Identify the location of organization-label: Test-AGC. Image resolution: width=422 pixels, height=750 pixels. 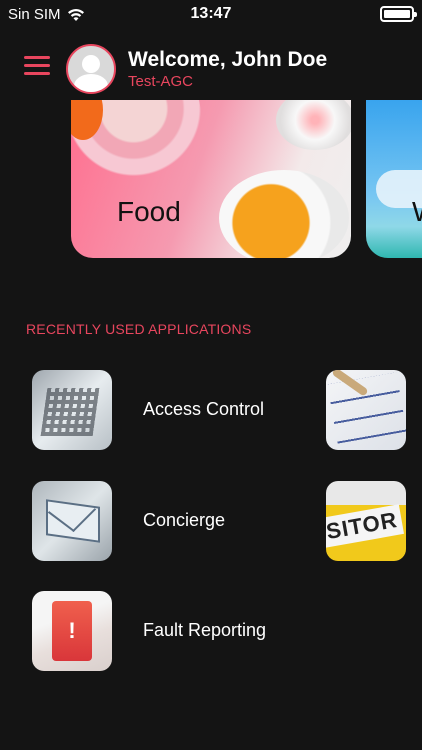
(161, 81).